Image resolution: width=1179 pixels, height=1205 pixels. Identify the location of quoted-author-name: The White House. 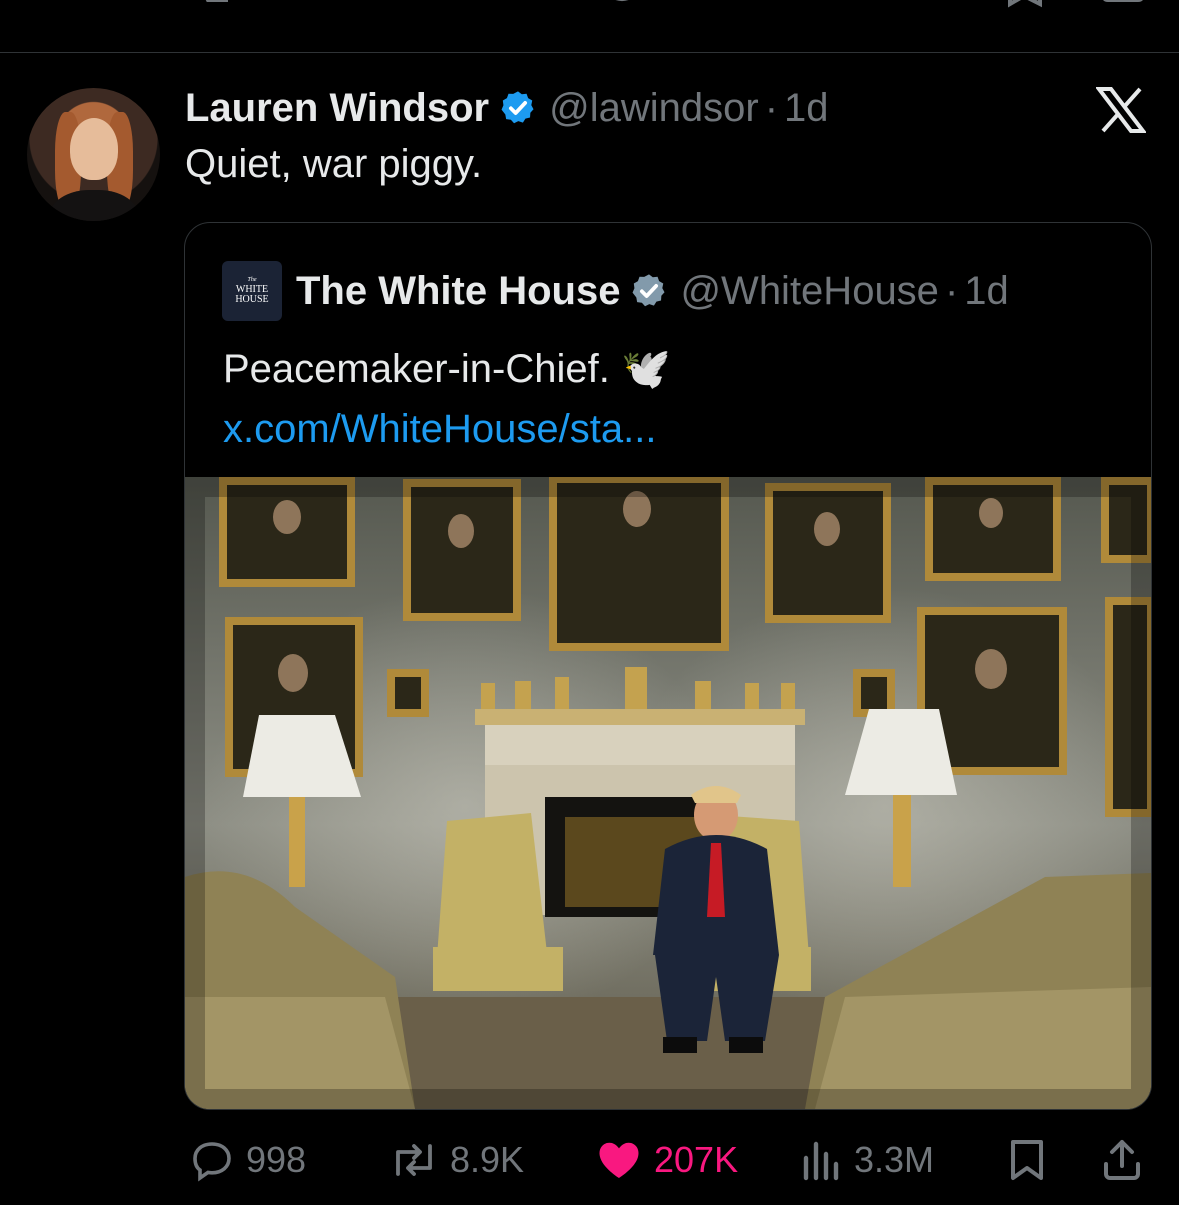
(458, 291).